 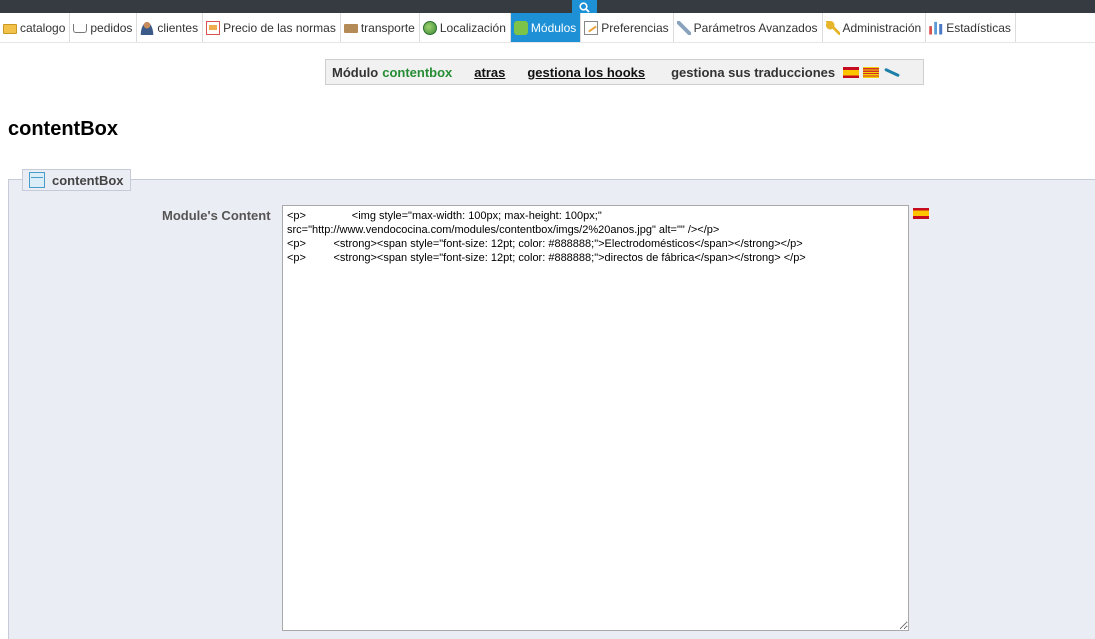 I want to click on tab-label: Administración, so click(x=882, y=27).